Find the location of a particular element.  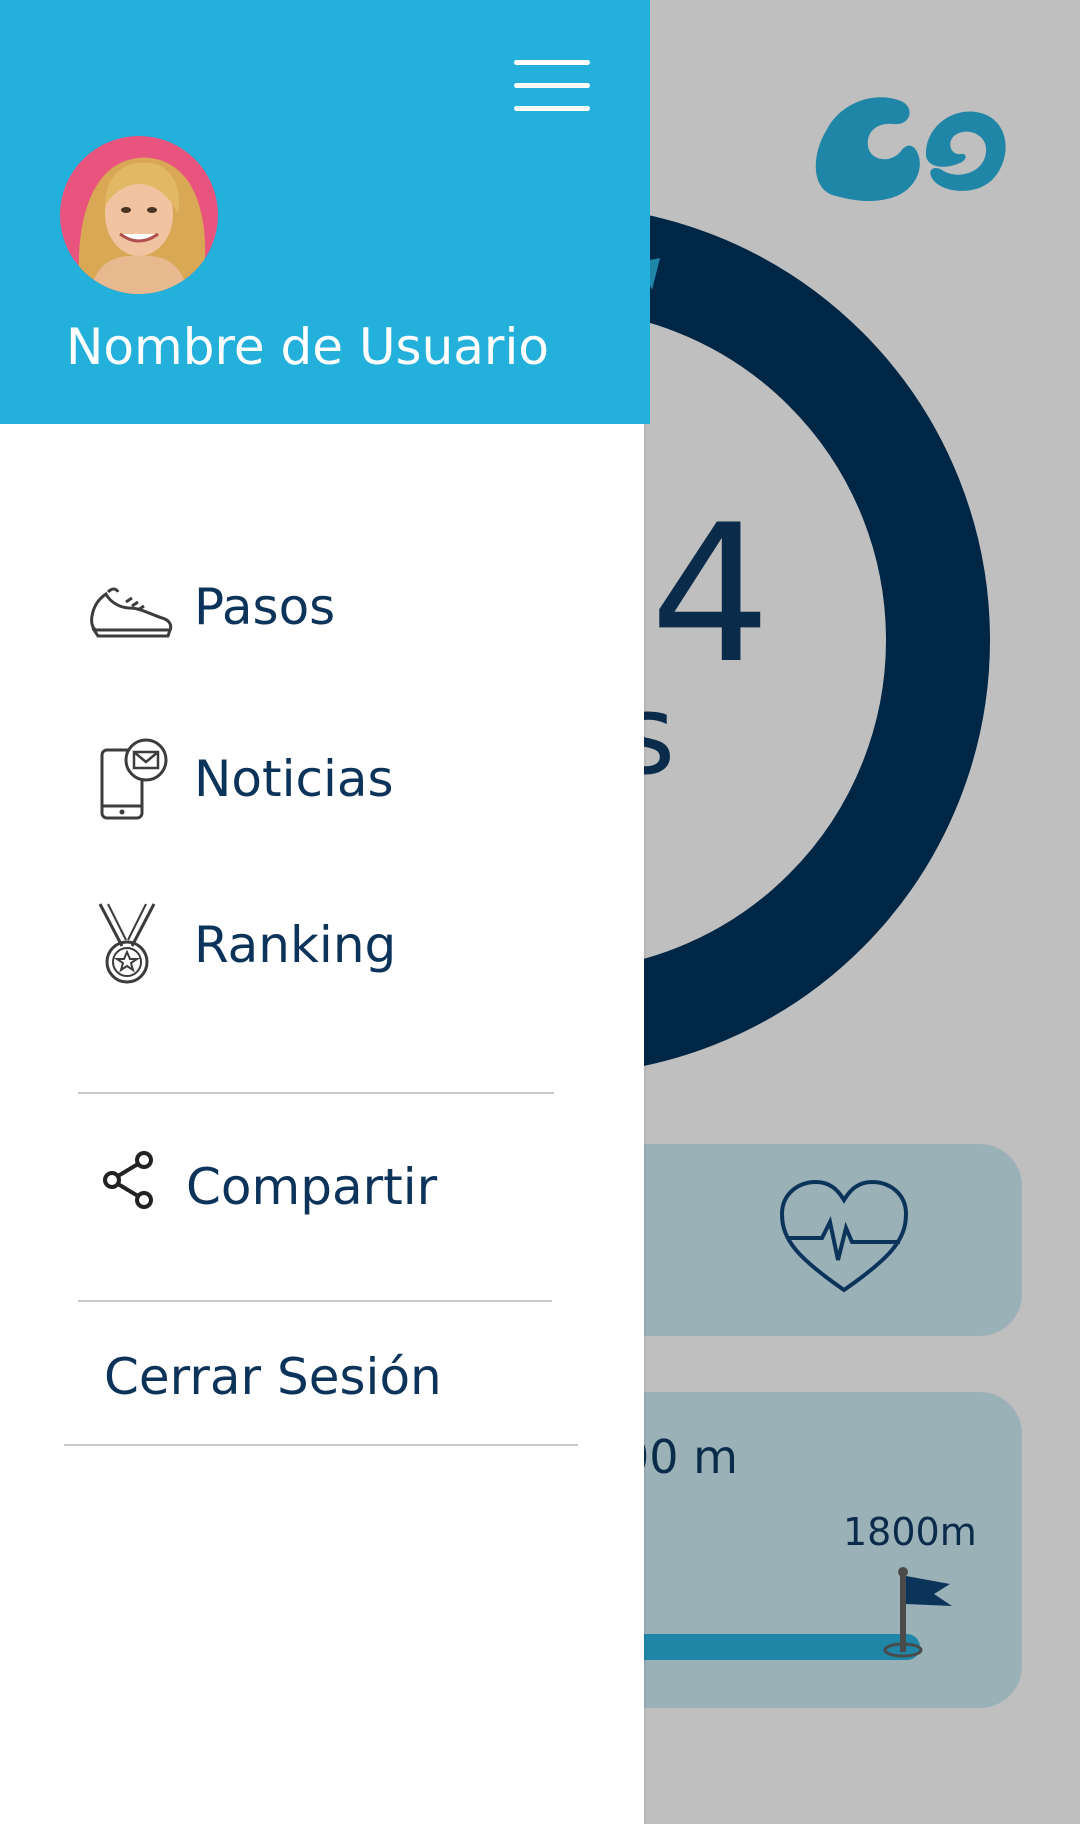

menu-item-pasos: Pasos is located at coordinates (322, 611).